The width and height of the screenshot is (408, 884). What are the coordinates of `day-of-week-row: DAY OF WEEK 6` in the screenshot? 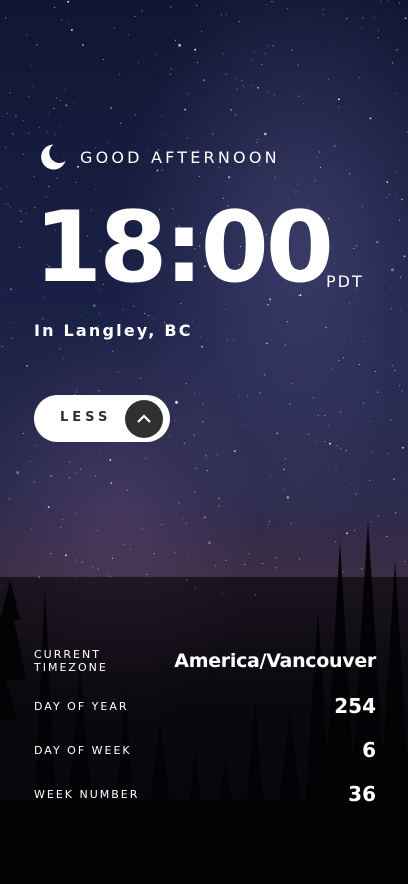 It's located at (205, 751).